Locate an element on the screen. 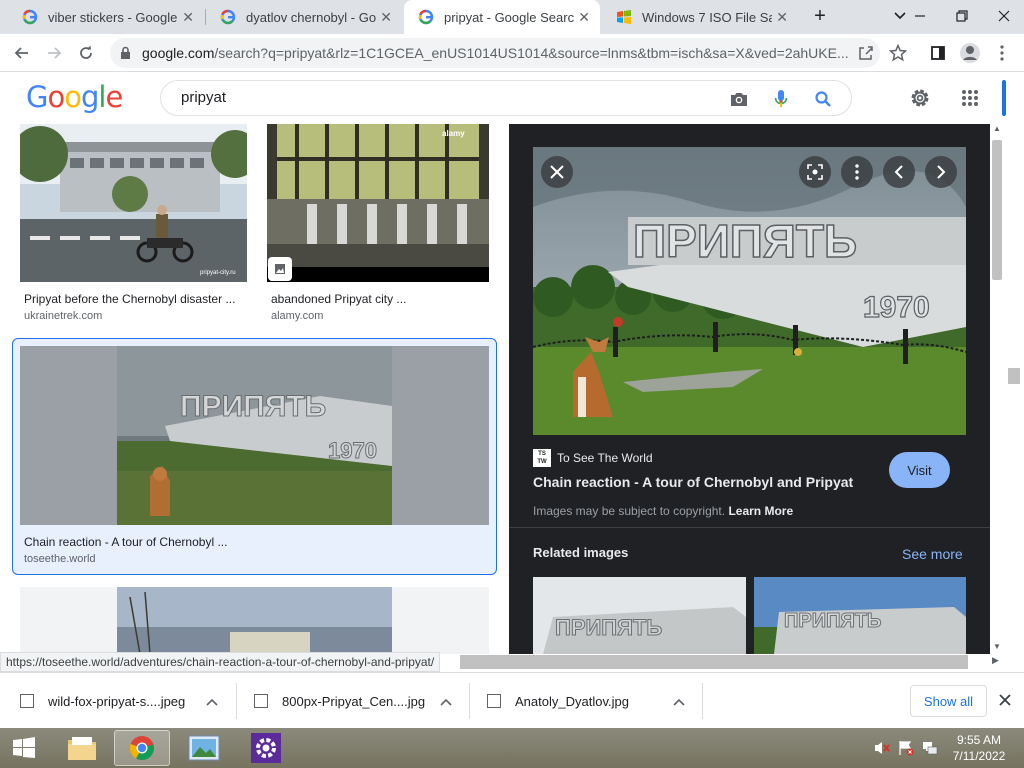 Image resolution: width=1024 pixels, height=768 pixels. restore-button is located at coordinates (962, 16).